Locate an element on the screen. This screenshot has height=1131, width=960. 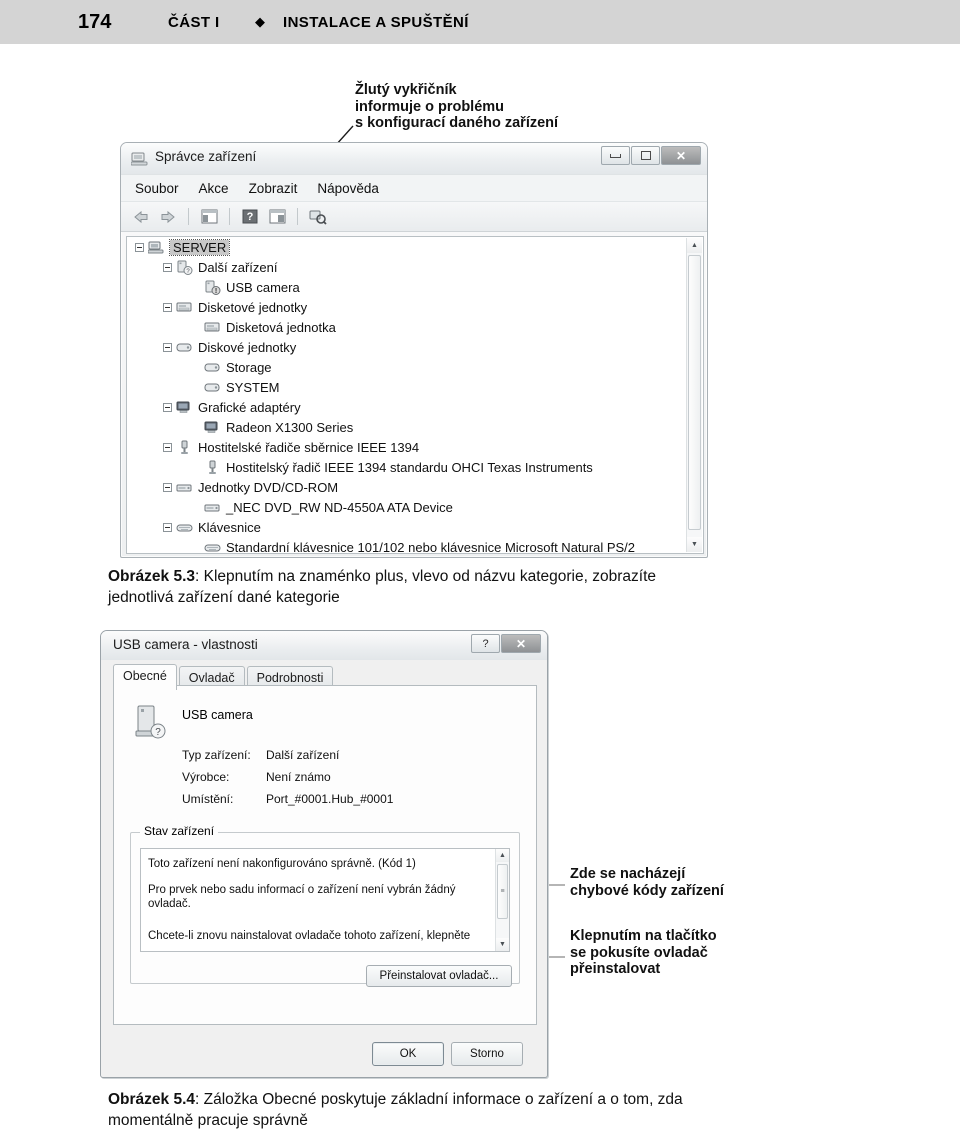
properties-icon is located at coordinates (277, 216).